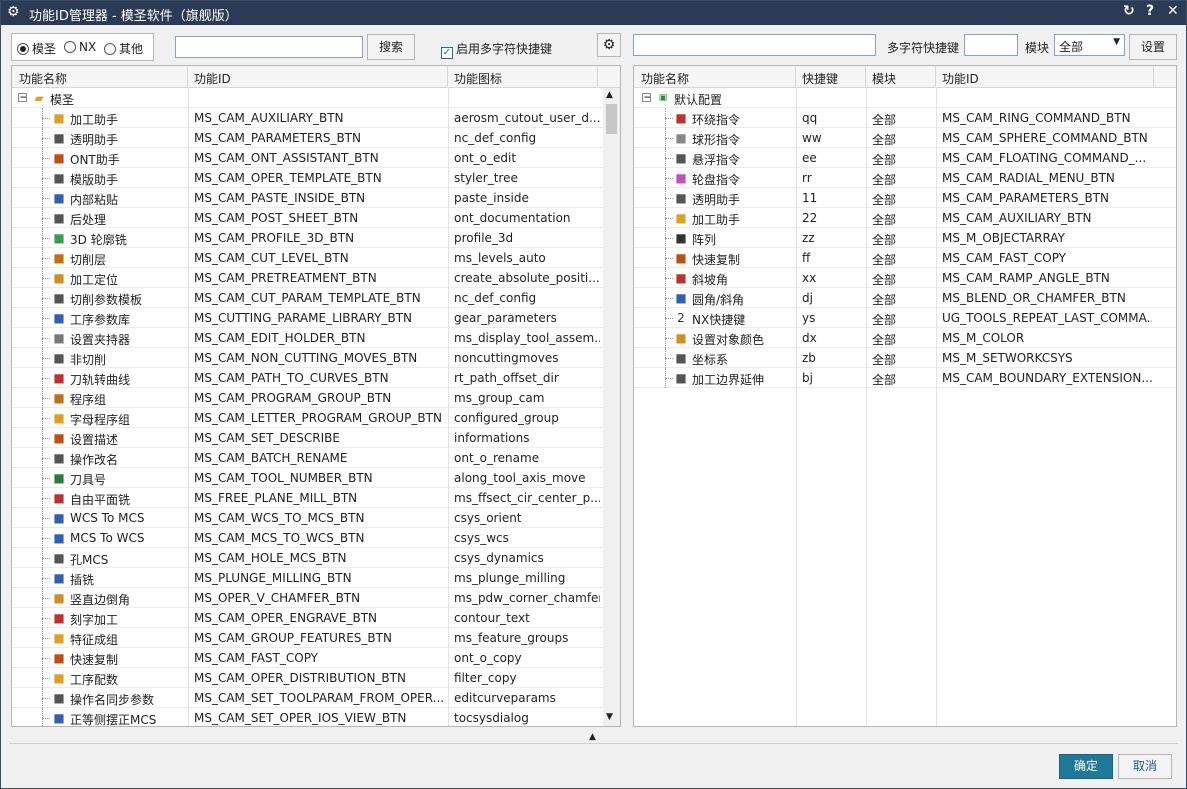 This screenshot has width=1187, height=789. What do you see at coordinates (478, 78) in the screenshot?
I see `col-function-icon: 功能图标` at bounding box center [478, 78].